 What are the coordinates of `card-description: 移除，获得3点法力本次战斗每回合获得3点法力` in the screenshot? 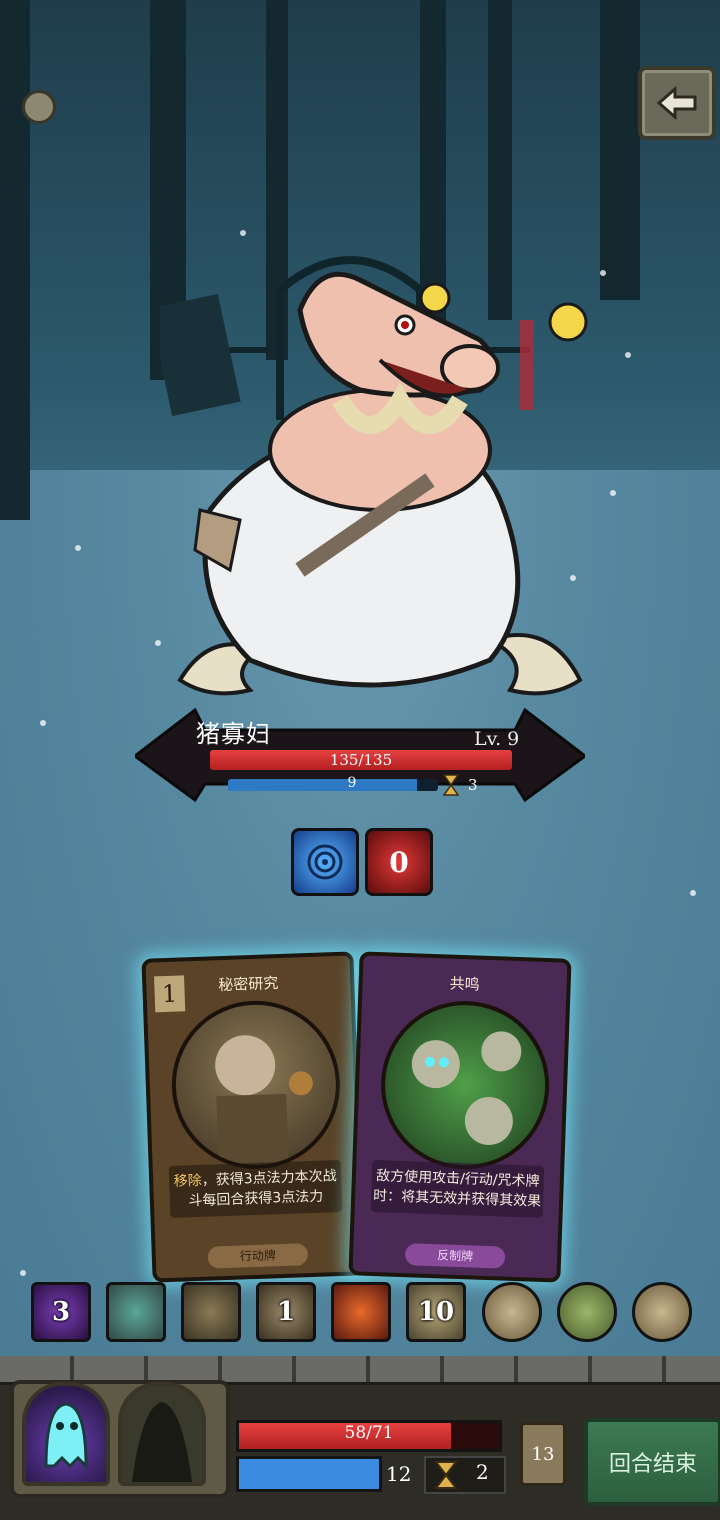 It's located at (255, 1188).